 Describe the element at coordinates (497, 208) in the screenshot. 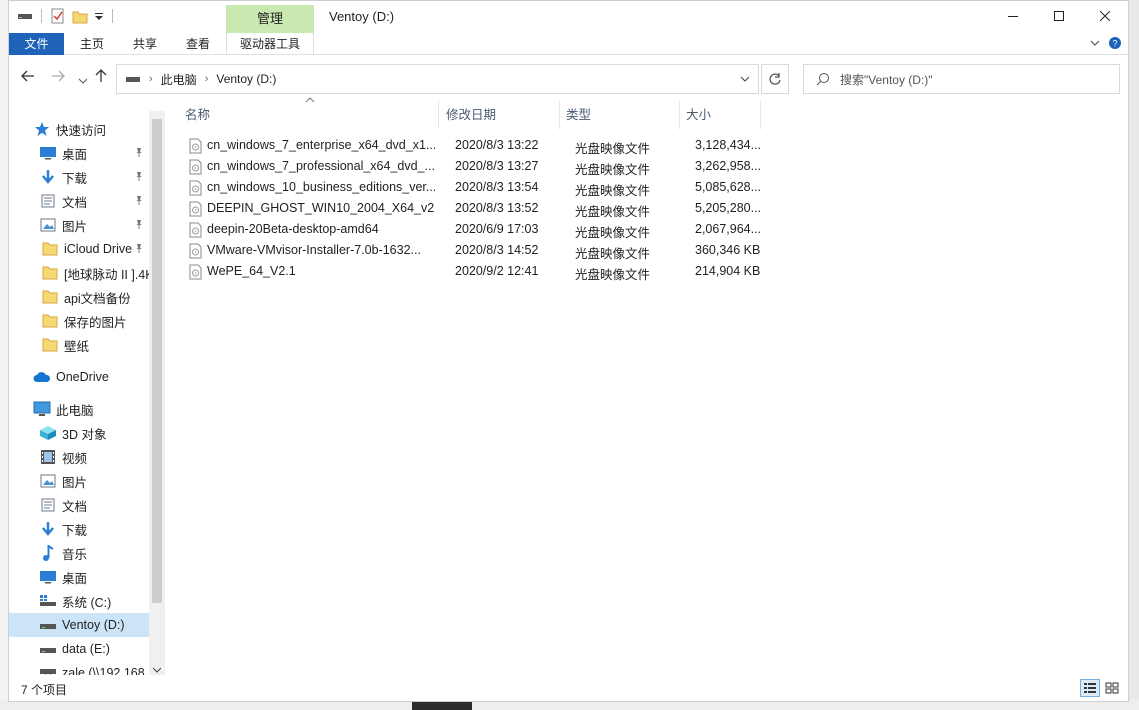

I see `file-date: 2020/8/3 13:52` at that location.